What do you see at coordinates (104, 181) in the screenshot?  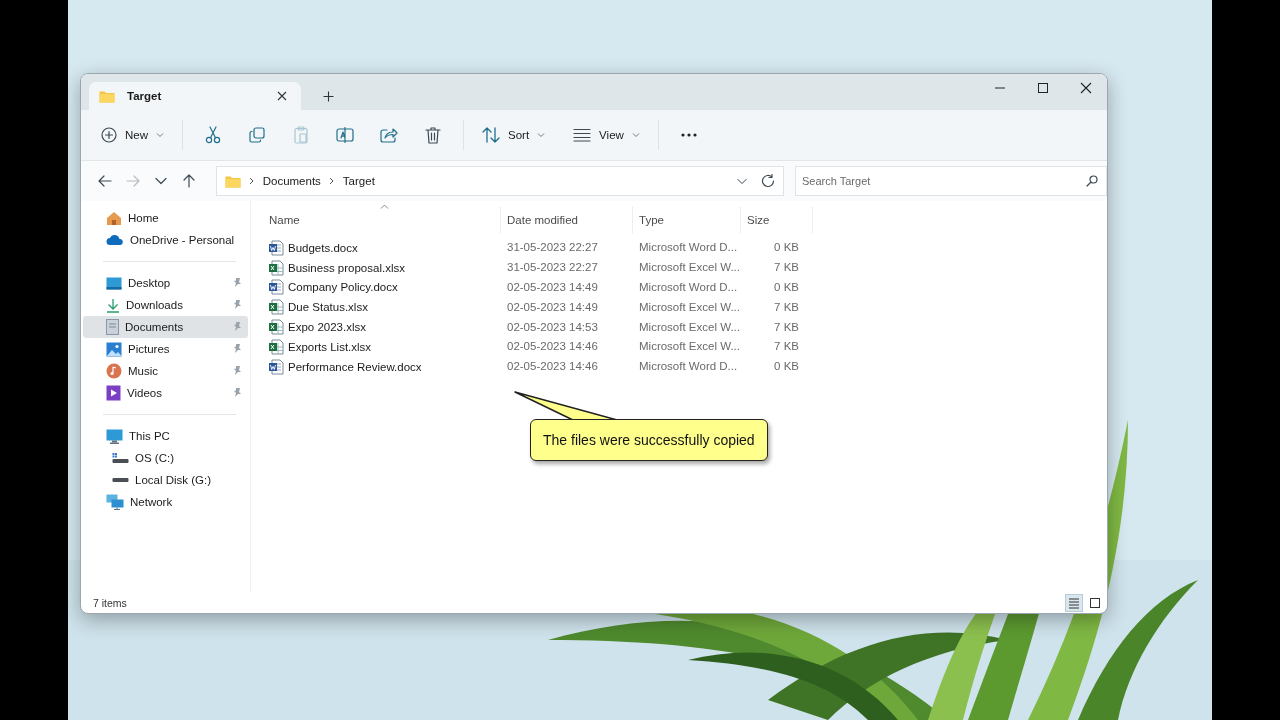 I see `back-arrow-icon` at bounding box center [104, 181].